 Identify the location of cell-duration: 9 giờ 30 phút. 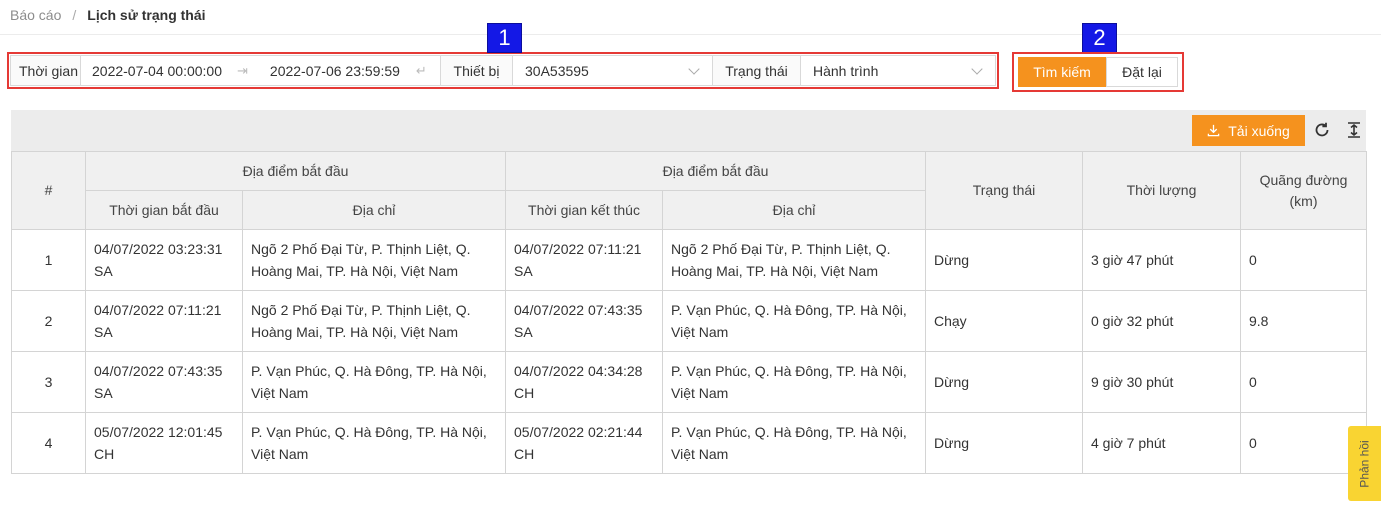
(1161, 382).